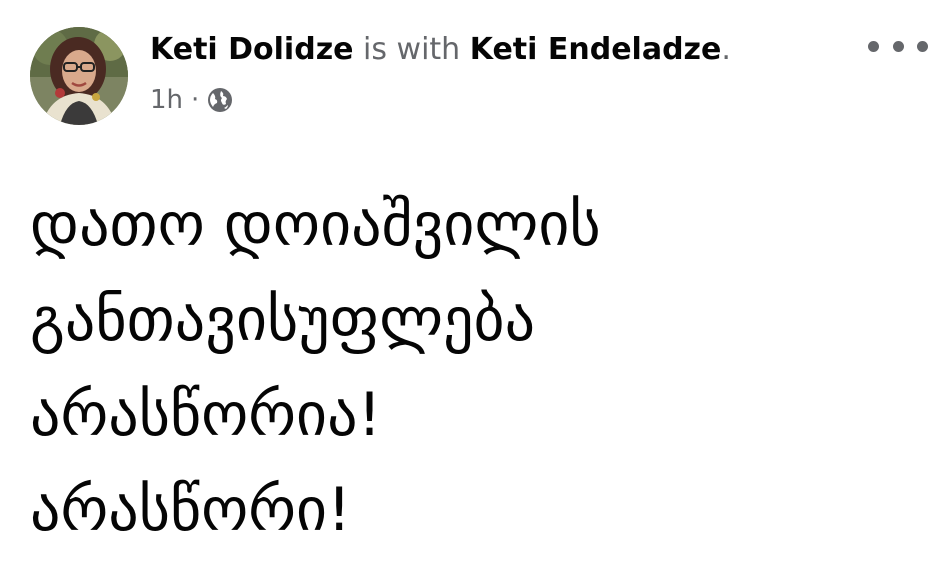 The height and width of the screenshot is (569, 945). I want to click on post-body-line: არასწორია!, so click(206, 415).